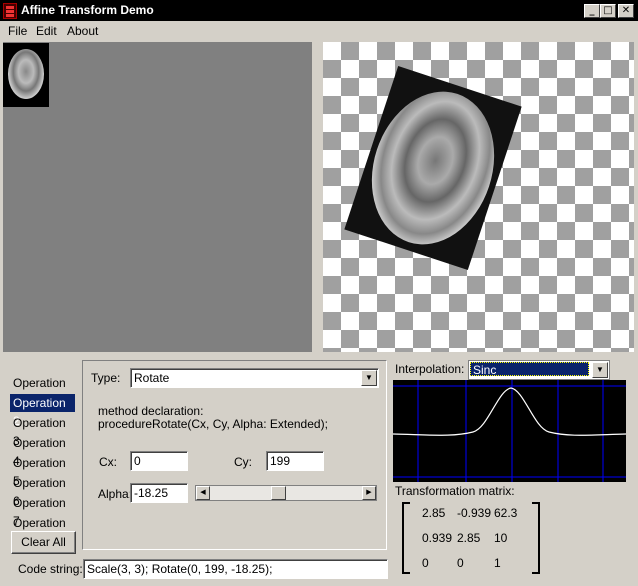 The image size is (638, 586). What do you see at coordinates (152, 378) in the screenshot?
I see `type-select-value: Rotate` at bounding box center [152, 378].